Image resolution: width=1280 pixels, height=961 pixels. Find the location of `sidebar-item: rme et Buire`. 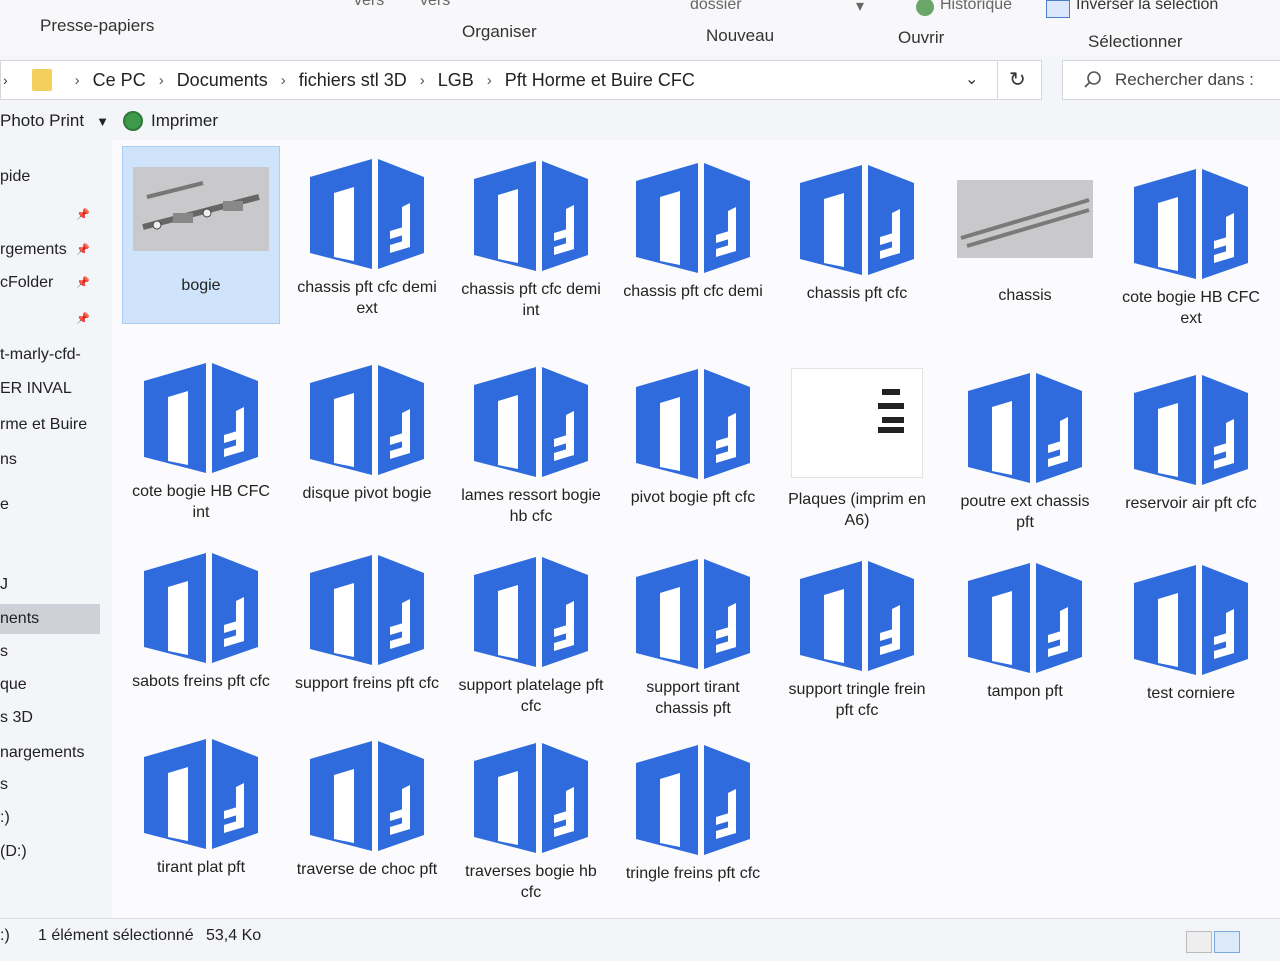

sidebar-item: rme et Buire is located at coordinates (50, 425).